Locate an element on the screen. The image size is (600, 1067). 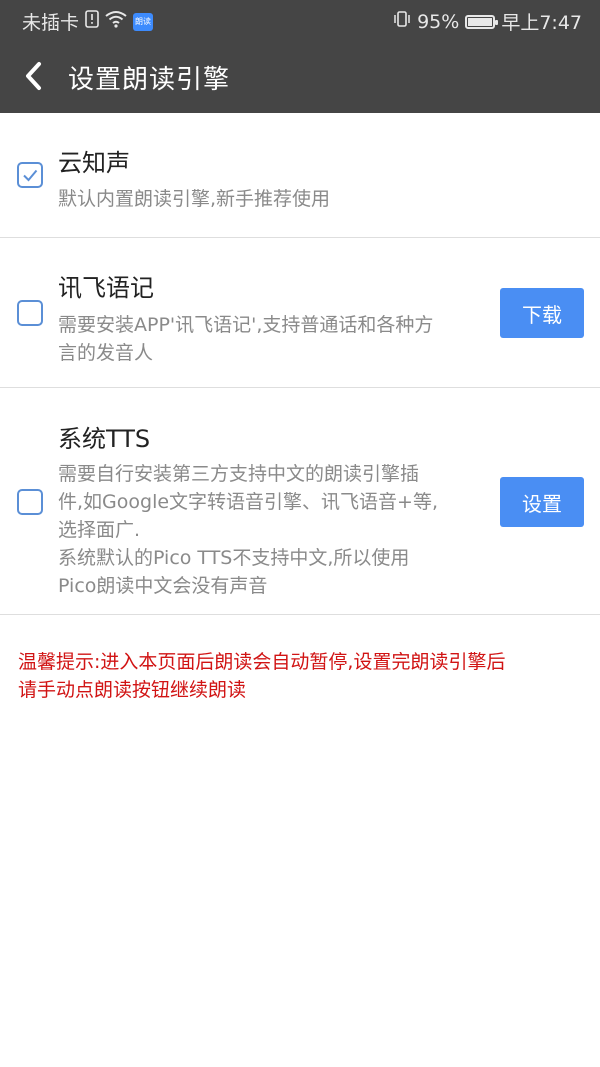
app-badge-icon: 朗读 is located at coordinates (143, 21).